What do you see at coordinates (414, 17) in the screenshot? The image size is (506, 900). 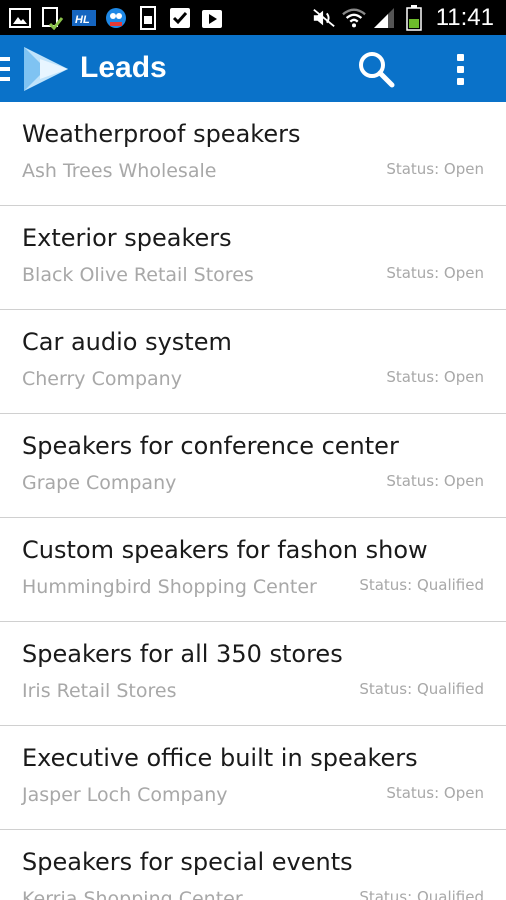 I see `battery-icon` at bounding box center [414, 17].